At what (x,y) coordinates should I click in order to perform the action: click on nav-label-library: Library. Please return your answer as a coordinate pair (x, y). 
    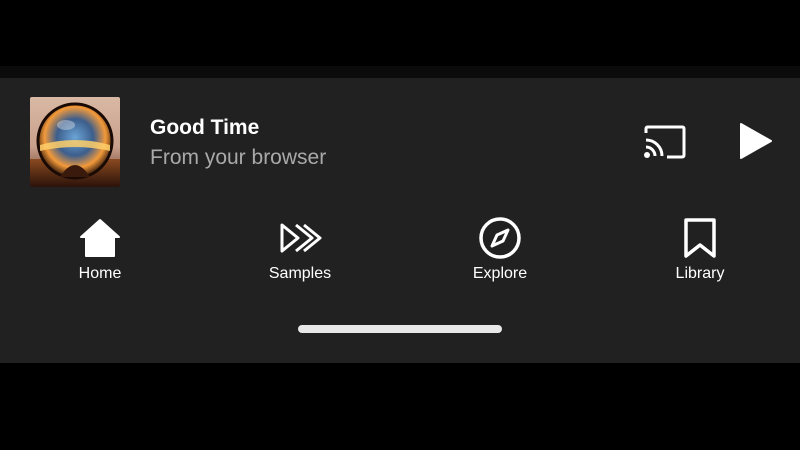
    Looking at the image, I should click on (700, 273).